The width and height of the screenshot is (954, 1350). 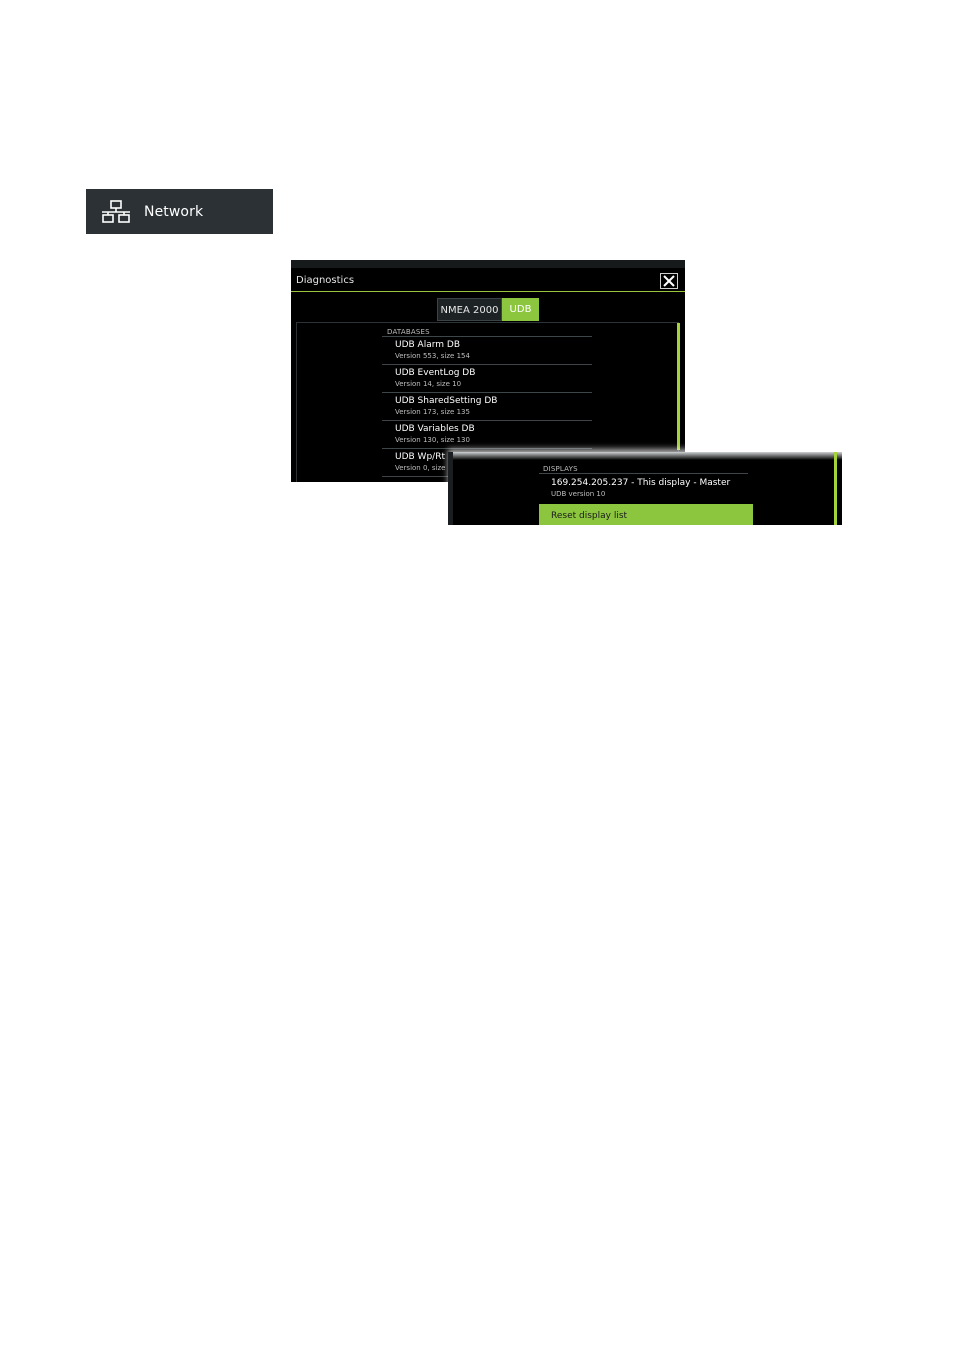 I want to click on tab-udb: UDB, so click(x=520, y=309).